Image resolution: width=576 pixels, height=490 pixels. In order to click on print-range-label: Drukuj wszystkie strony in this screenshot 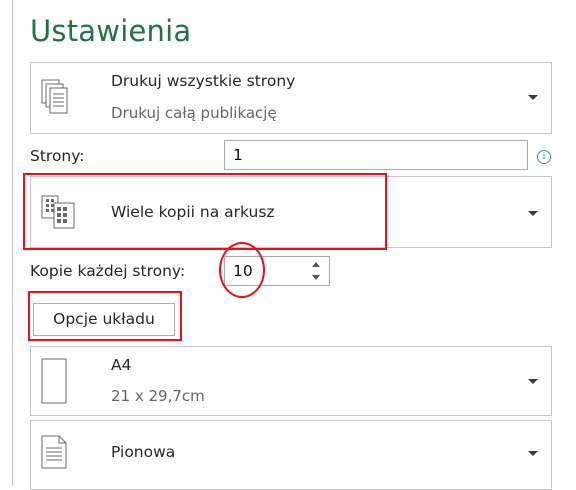, I will do `click(203, 81)`.